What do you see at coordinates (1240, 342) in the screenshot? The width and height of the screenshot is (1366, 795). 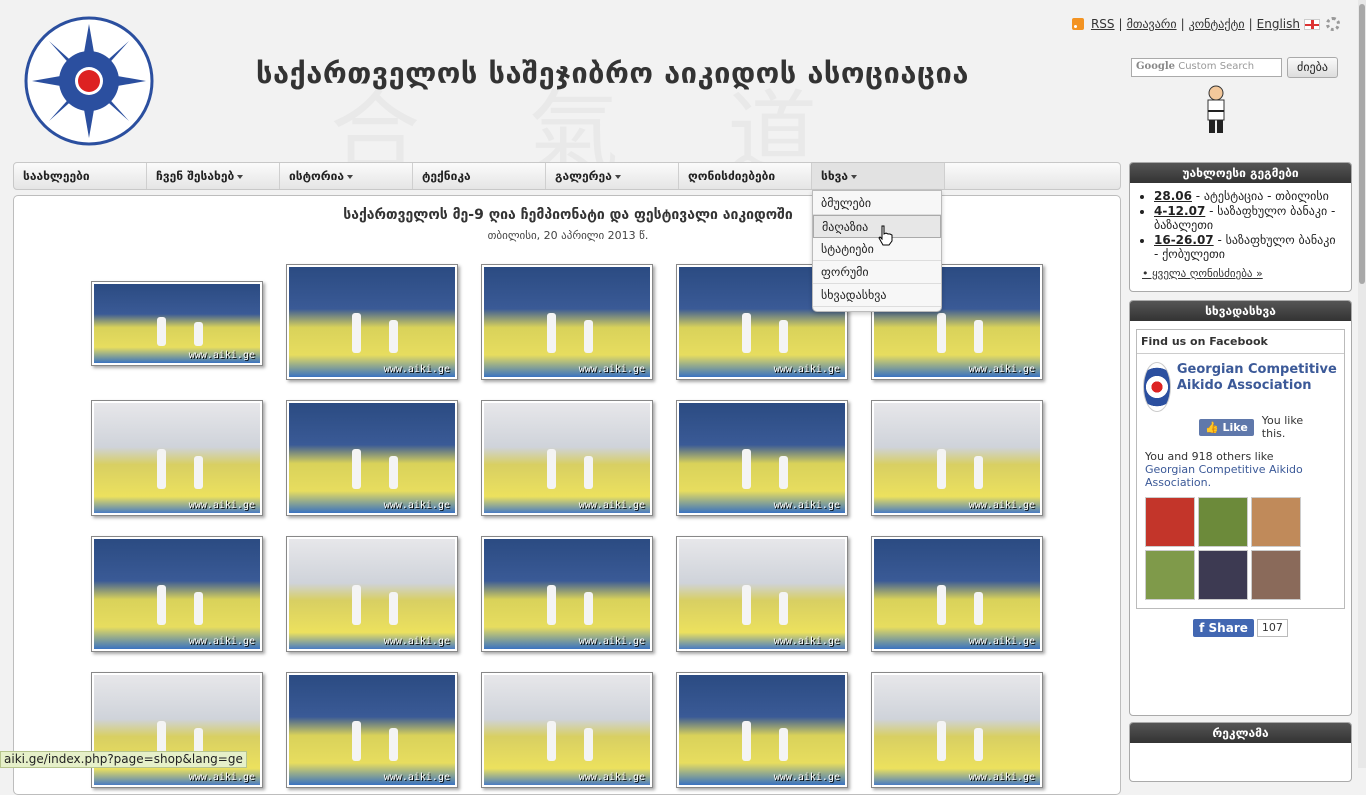 I see `facebook-widget-title: Find us on Facebook` at bounding box center [1240, 342].